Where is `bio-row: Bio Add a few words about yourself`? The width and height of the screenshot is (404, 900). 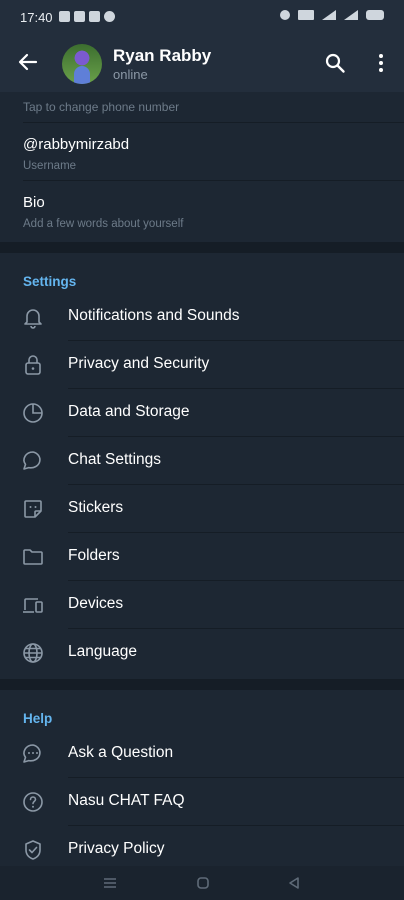 bio-row: Bio Add a few words about yourself is located at coordinates (202, 210).